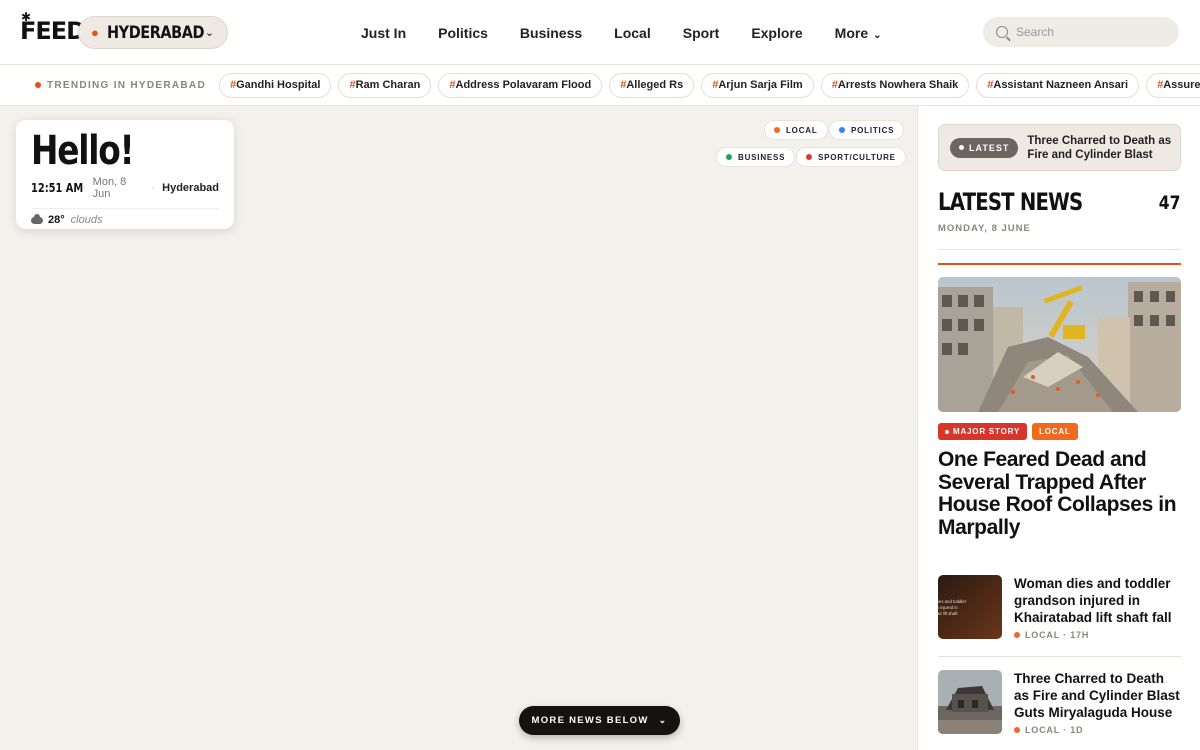 This screenshot has width=1200, height=750. I want to click on greeting-city: Hyderabad, so click(190, 188).